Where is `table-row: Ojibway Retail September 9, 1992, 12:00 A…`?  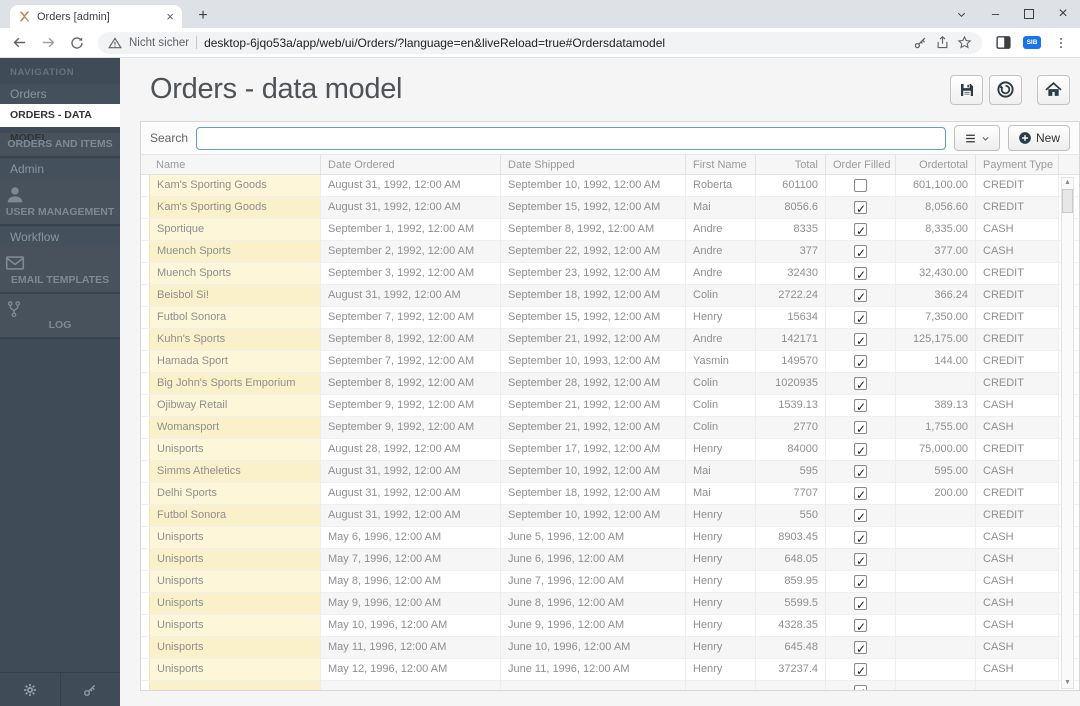 table-row: Ojibway Retail September 9, 1992, 12:00 A… is located at coordinates (610, 406).